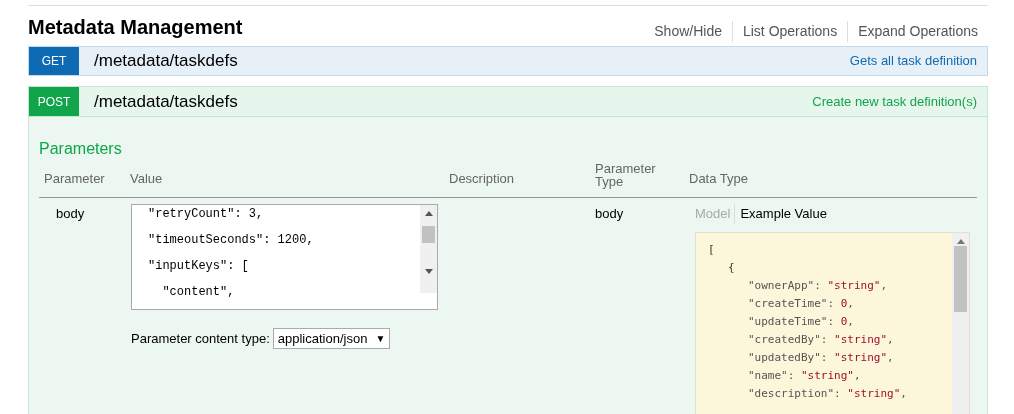 The height and width of the screenshot is (414, 1014). I want to click on operation-summary: Gets all task definition, so click(913, 61).